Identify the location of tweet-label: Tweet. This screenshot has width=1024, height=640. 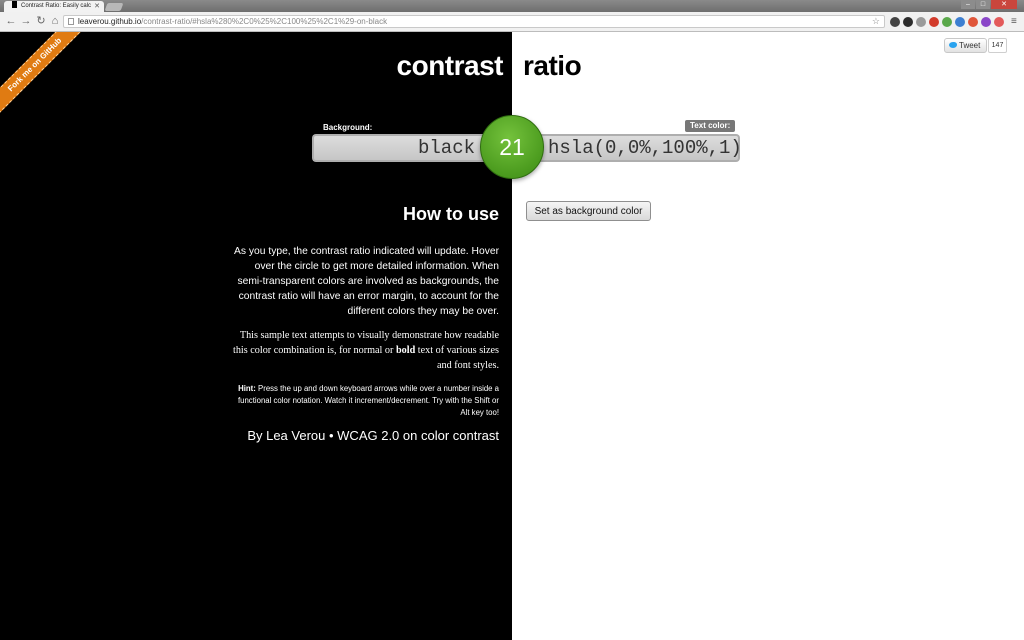
(970, 45).